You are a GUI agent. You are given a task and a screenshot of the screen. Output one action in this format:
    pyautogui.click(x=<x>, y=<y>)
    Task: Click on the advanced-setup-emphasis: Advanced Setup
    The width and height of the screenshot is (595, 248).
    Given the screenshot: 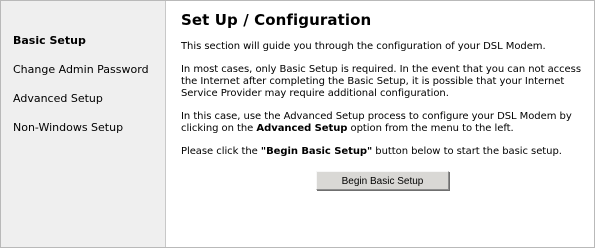 What is the action you would take?
    pyautogui.click(x=302, y=128)
    